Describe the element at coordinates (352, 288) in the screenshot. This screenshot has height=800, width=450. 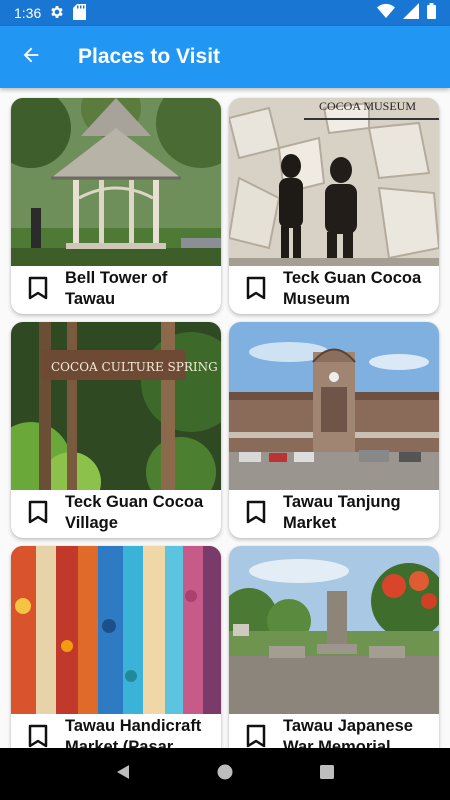
I see `place-title: Teck Guan Cocoa Museum` at that location.